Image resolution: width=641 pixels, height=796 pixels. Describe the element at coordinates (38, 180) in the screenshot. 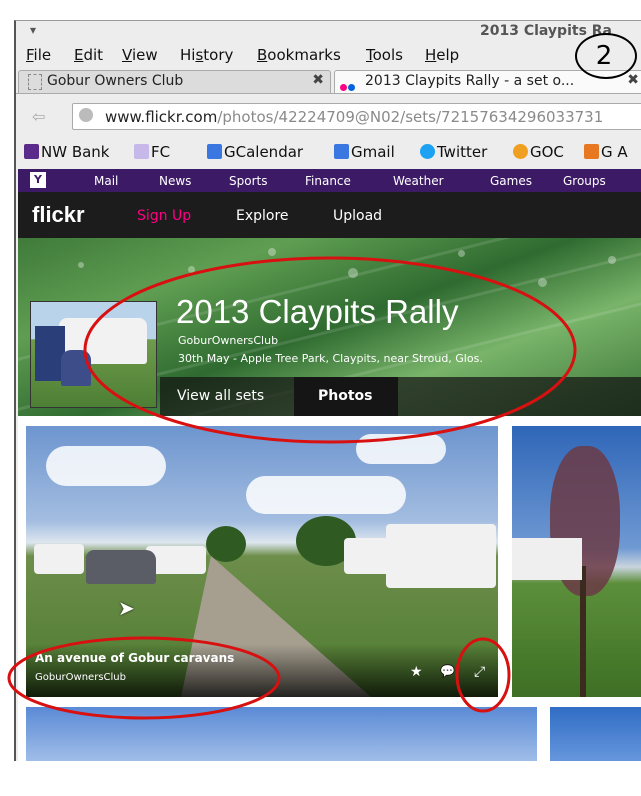

I see `yahoo-logo-icon: Y` at that location.